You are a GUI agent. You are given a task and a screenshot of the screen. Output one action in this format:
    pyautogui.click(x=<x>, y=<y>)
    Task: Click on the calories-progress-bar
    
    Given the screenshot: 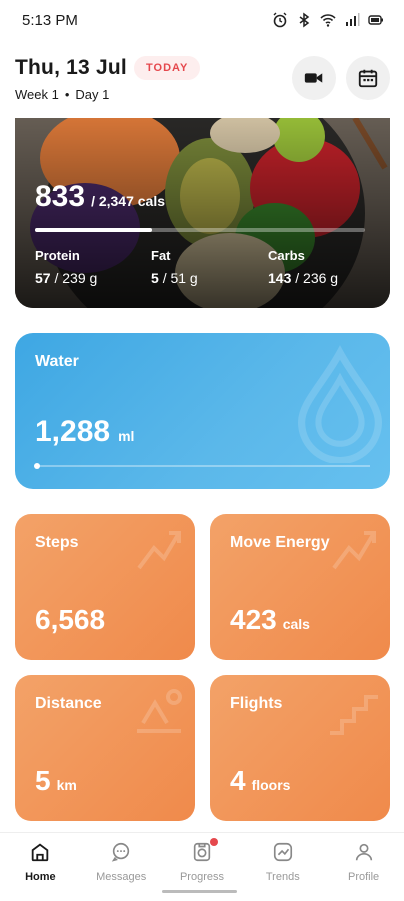 What is the action you would take?
    pyautogui.click(x=200, y=230)
    